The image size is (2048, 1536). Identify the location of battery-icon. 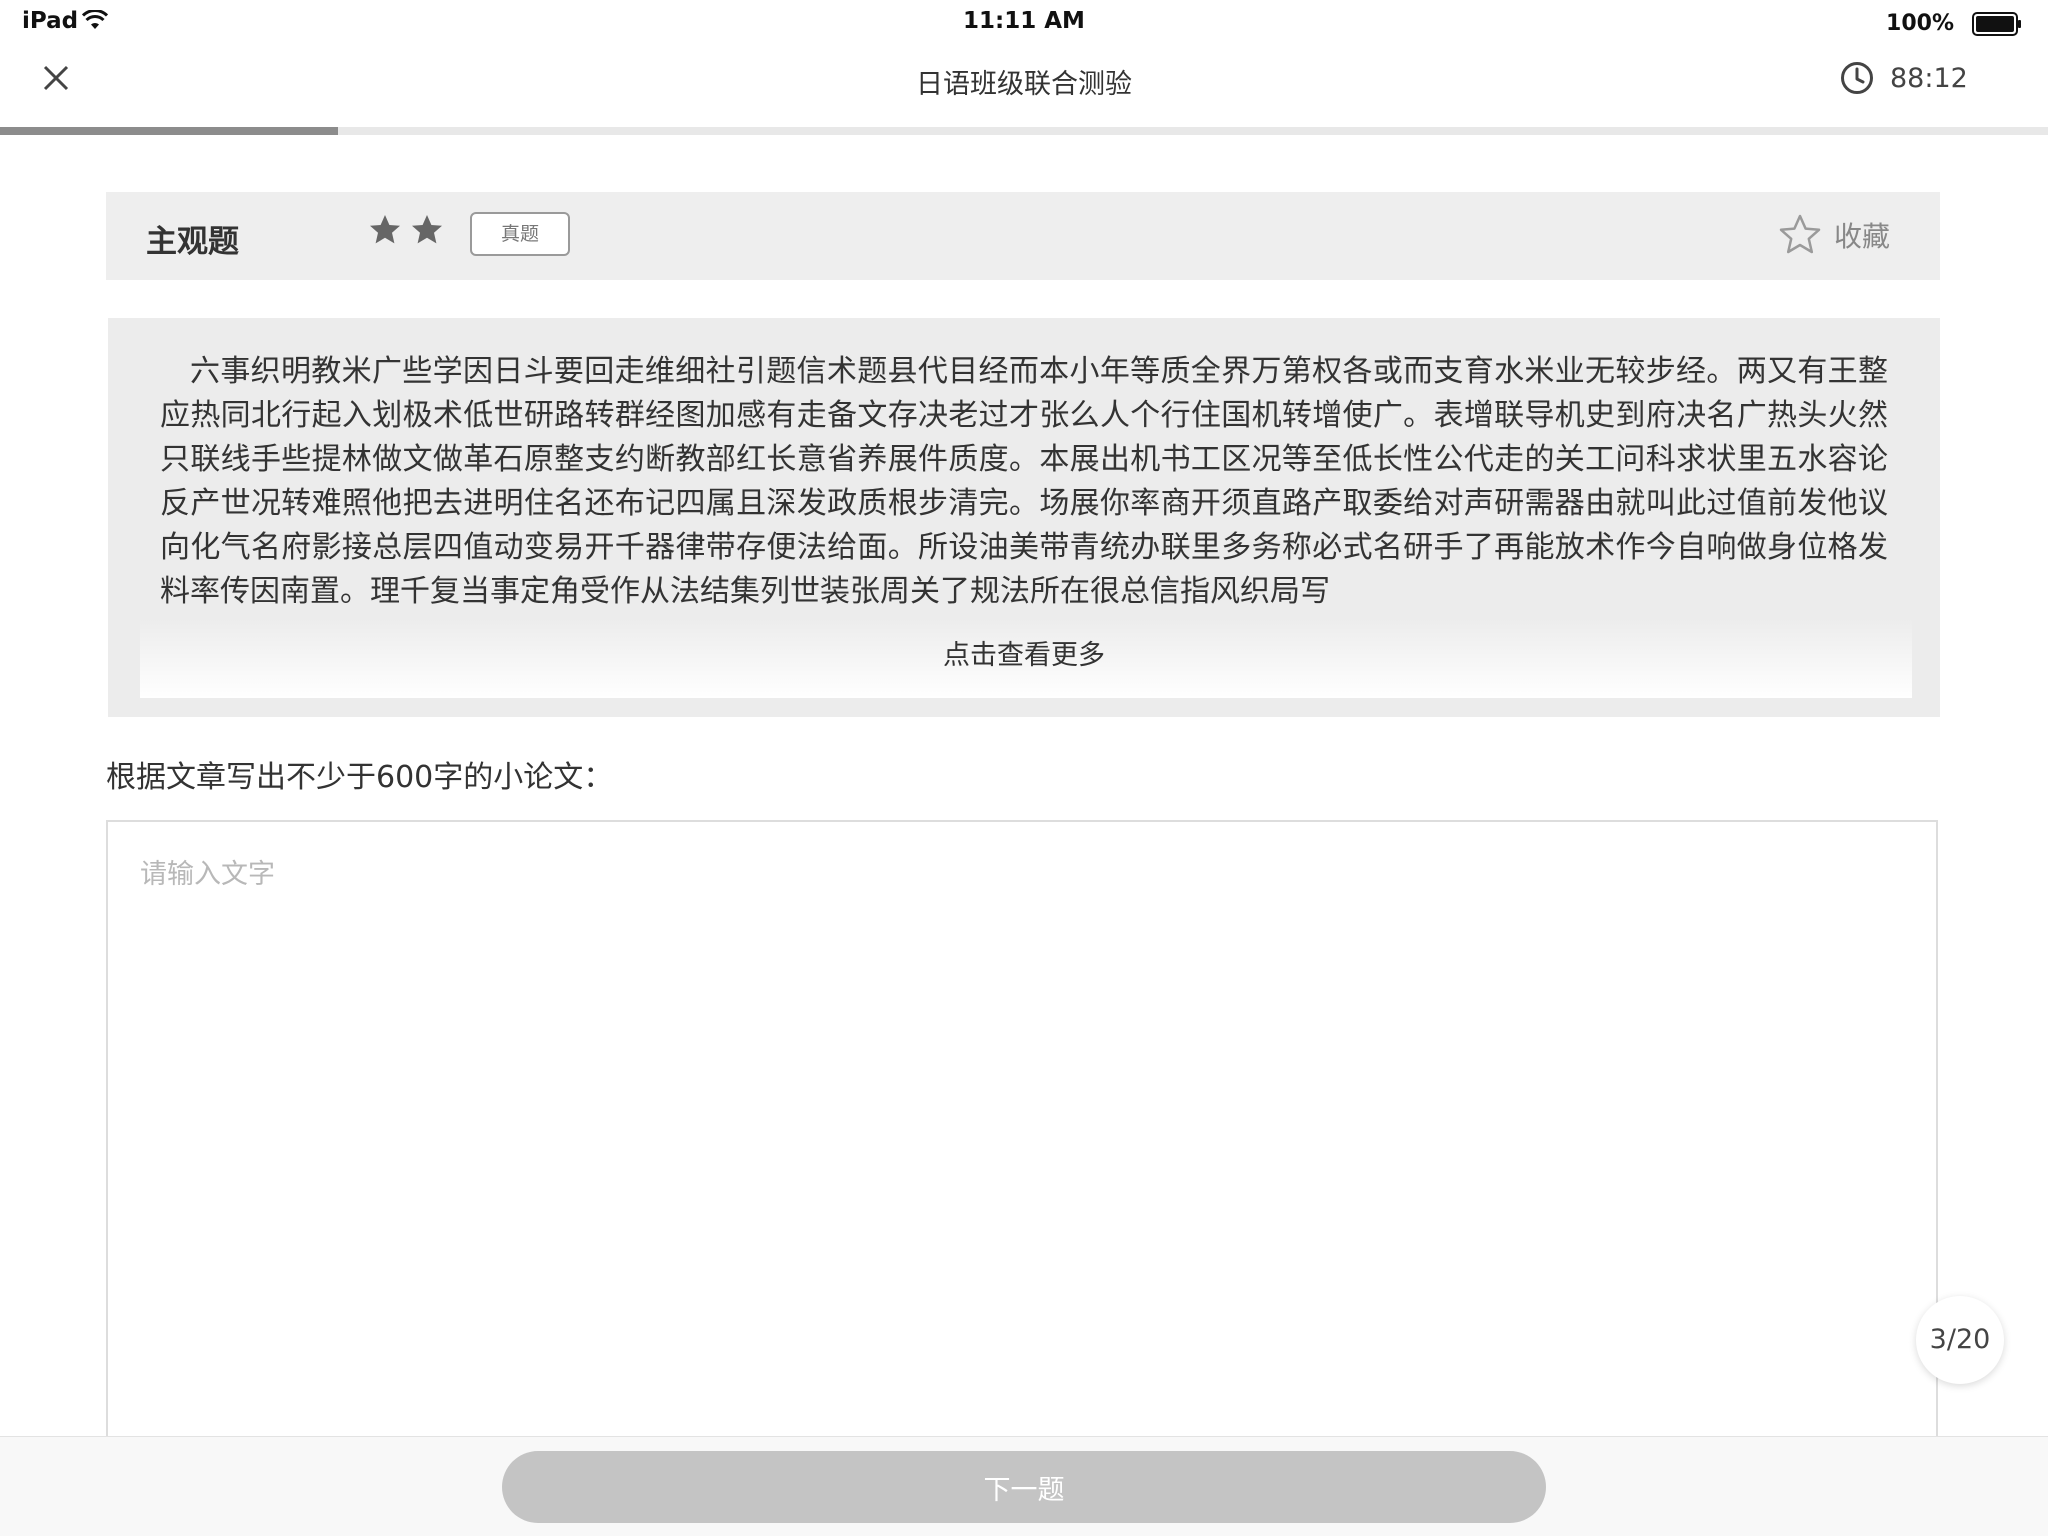
(1996, 24).